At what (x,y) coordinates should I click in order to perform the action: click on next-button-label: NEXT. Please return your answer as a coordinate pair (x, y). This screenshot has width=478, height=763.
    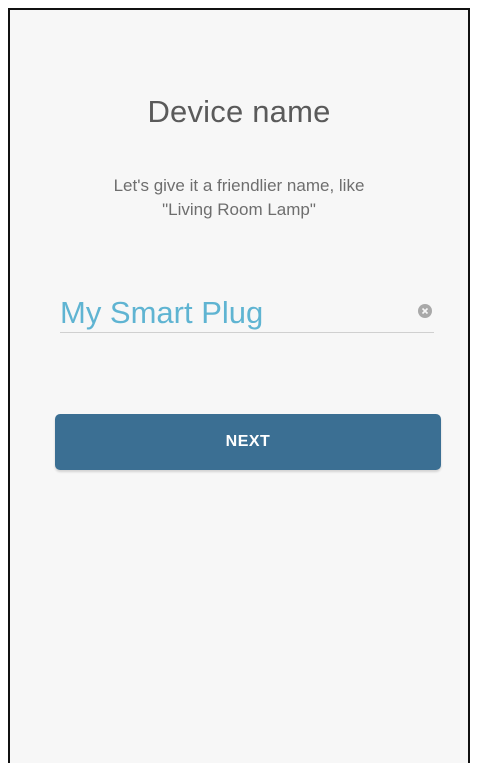
    Looking at the image, I should click on (248, 441).